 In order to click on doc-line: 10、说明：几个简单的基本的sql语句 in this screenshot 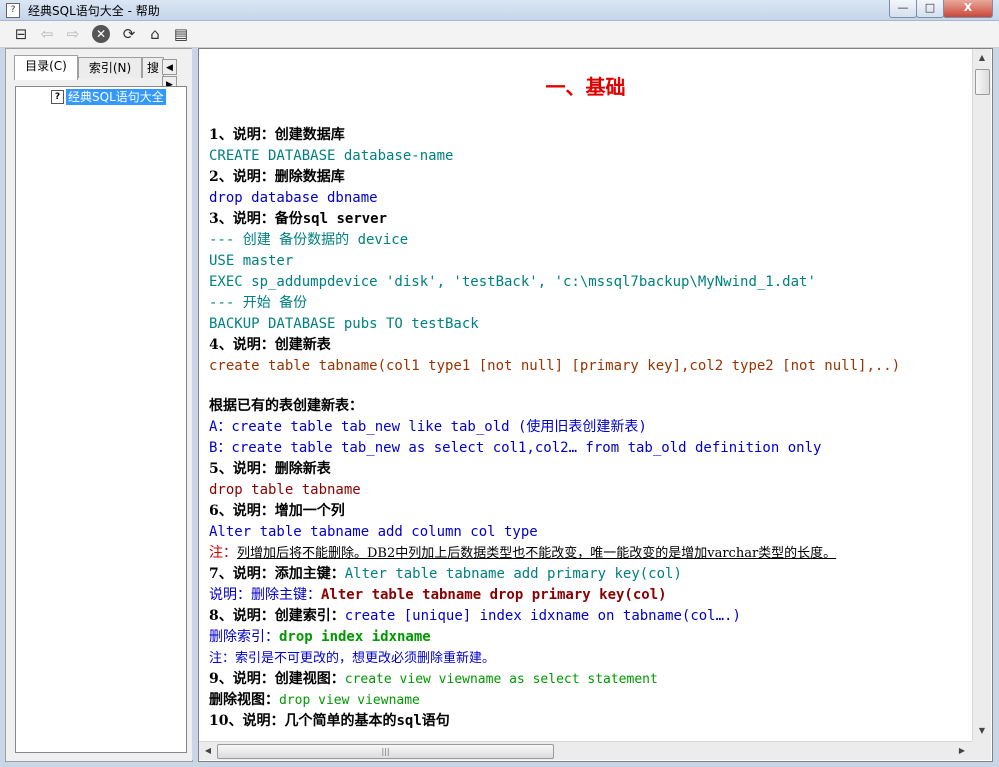, I will do `click(554, 721)`.